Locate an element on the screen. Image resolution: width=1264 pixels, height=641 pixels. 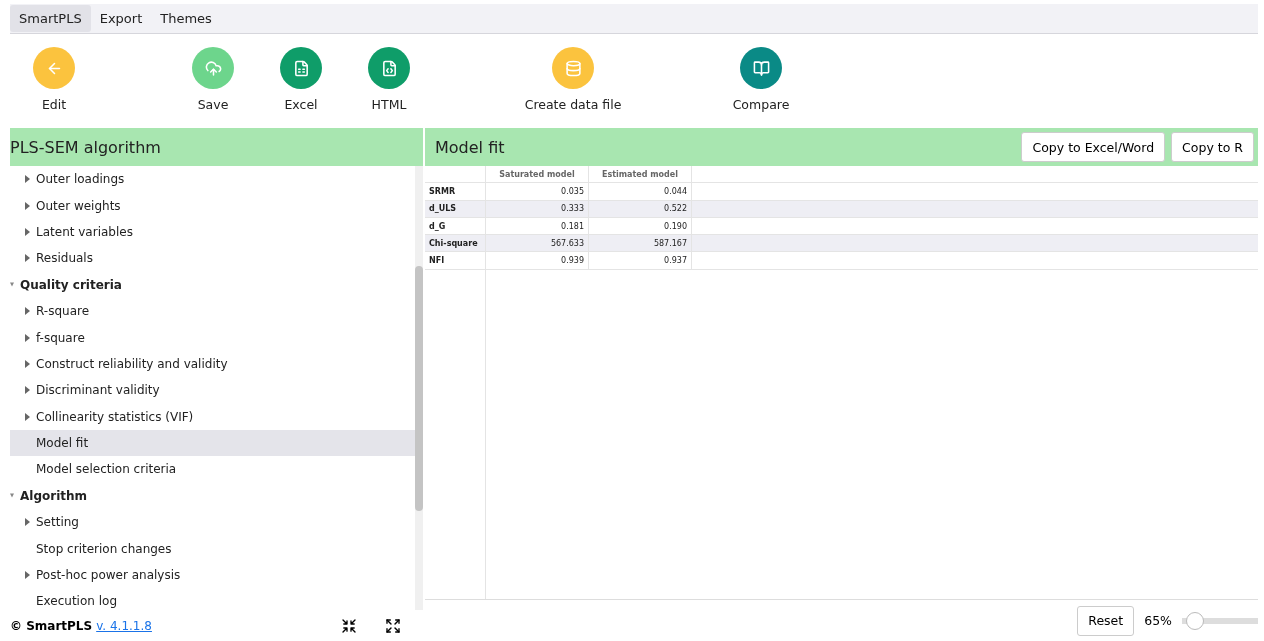
row-header: d_G is located at coordinates (455, 226).